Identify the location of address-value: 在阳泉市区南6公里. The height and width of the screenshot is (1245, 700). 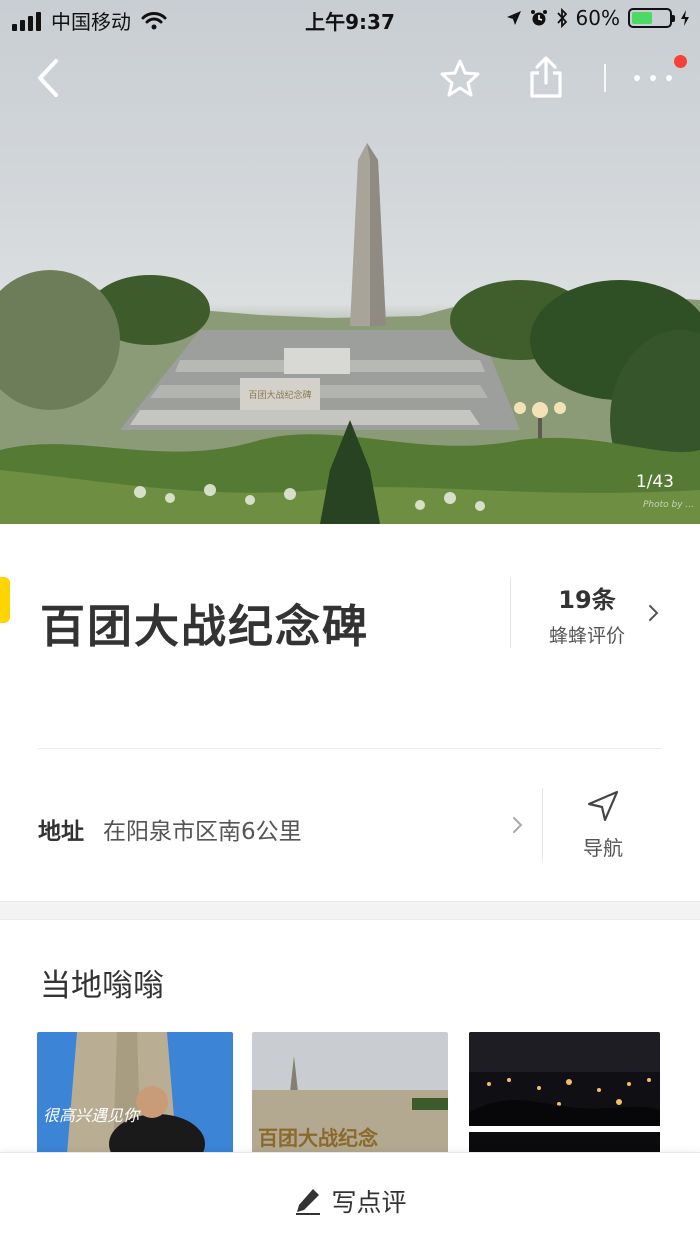
(202, 829).